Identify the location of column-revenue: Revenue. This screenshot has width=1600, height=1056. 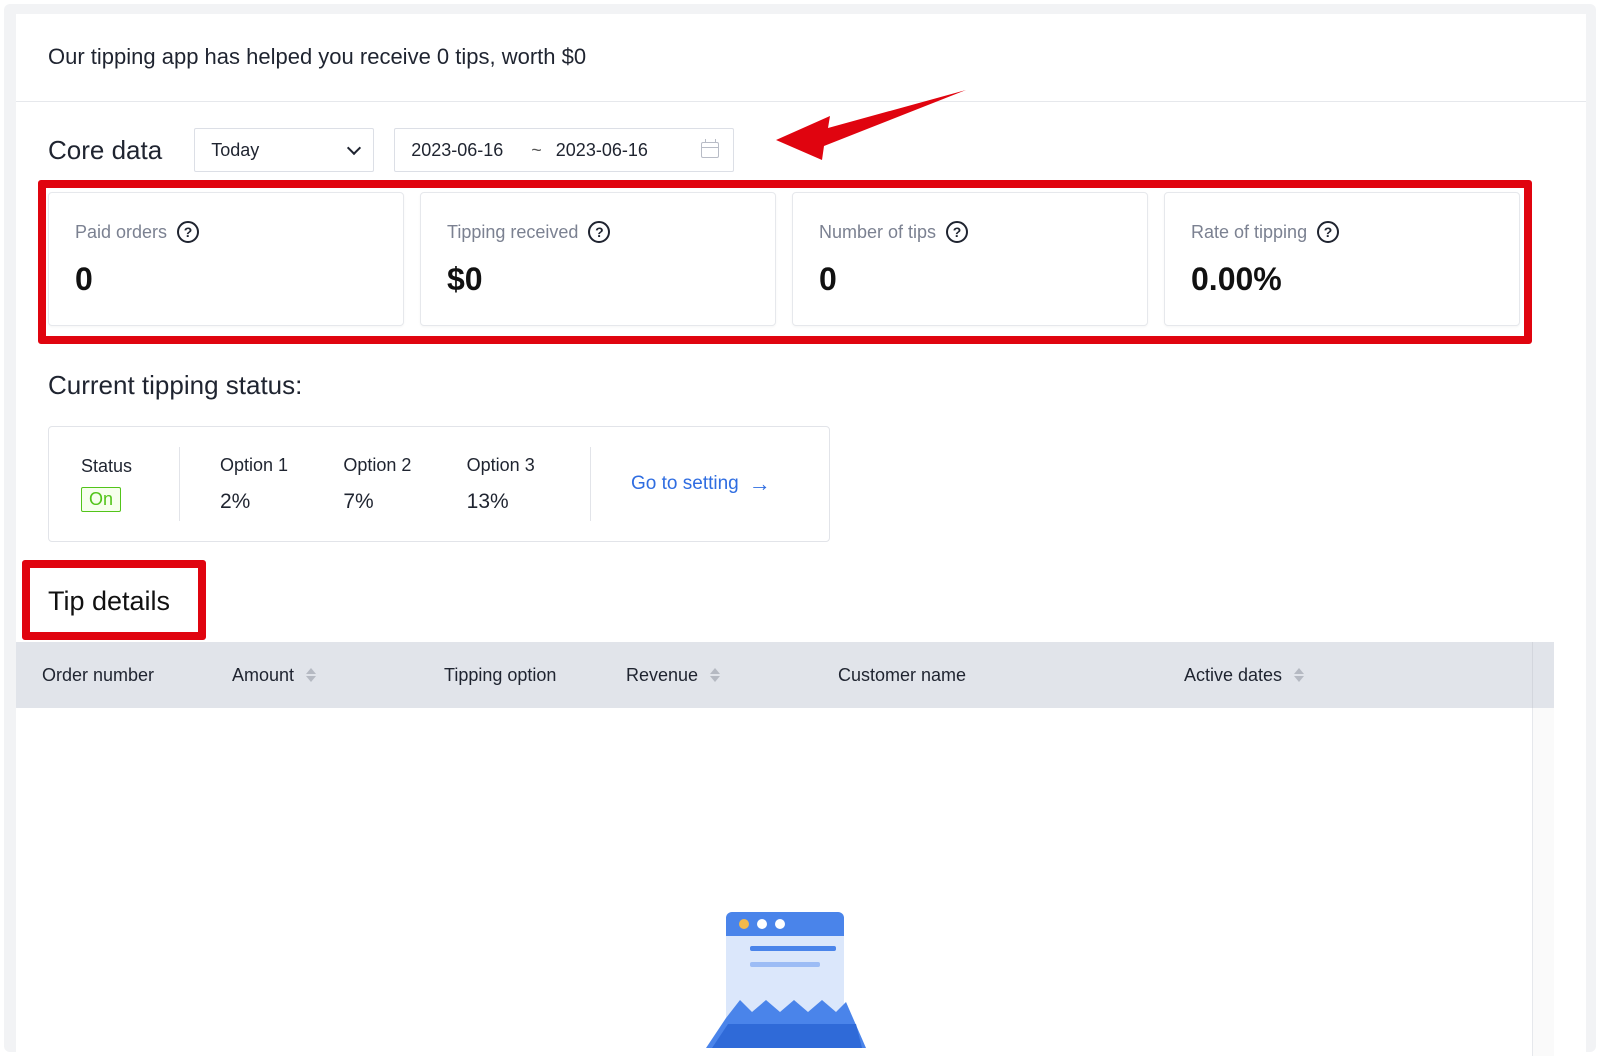
(673, 675).